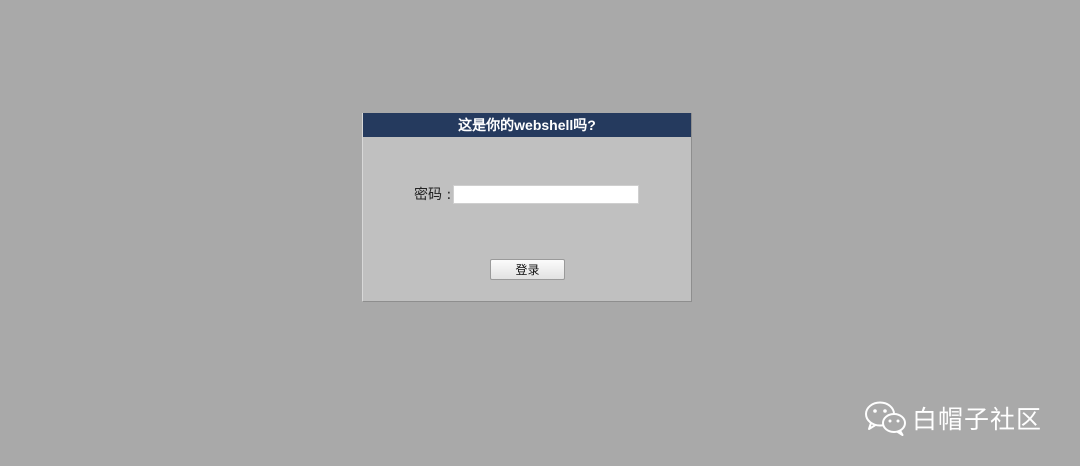 This screenshot has width=1080, height=466. Describe the element at coordinates (527, 269) in the screenshot. I see `login-button: 登录` at that location.